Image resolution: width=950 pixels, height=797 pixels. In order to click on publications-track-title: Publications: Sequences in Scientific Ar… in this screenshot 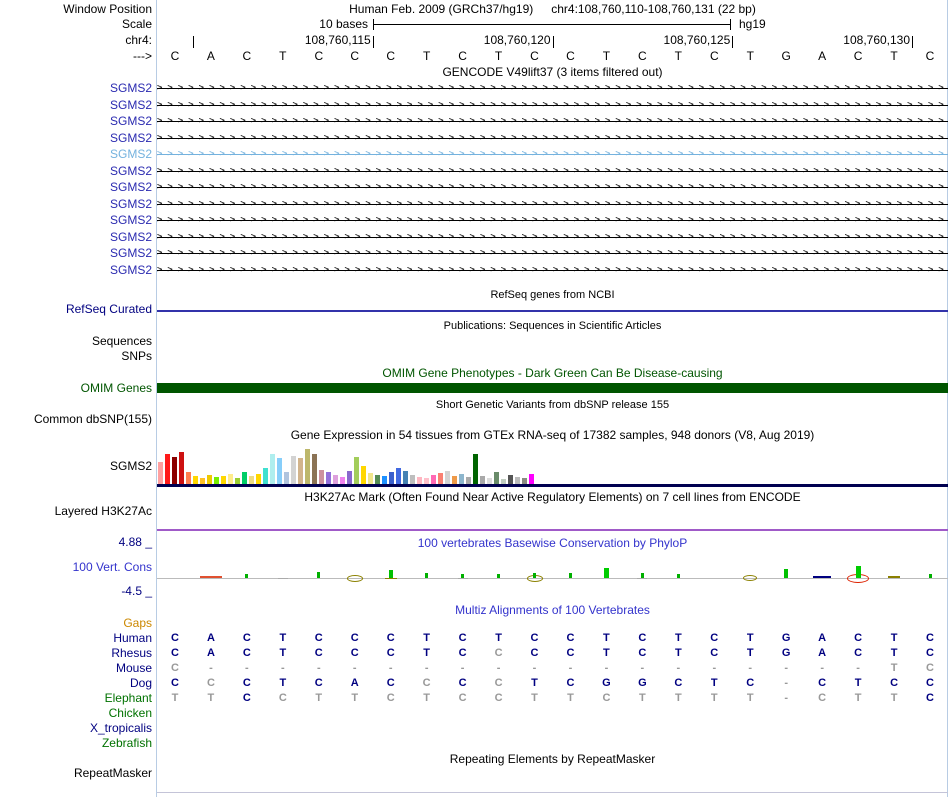, I will do `click(552, 327)`.